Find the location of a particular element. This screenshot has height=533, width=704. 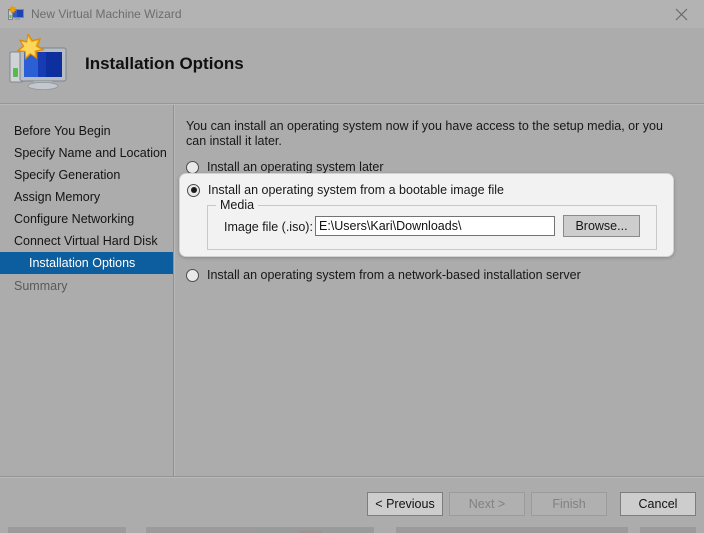

sidebar-item-configure-networking: Configure Networking is located at coordinates (86, 219).